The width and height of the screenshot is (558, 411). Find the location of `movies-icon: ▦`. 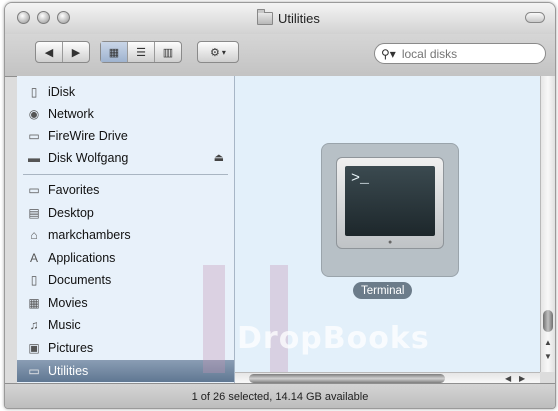

movies-icon: ▦ is located at coordinates (34, 303).